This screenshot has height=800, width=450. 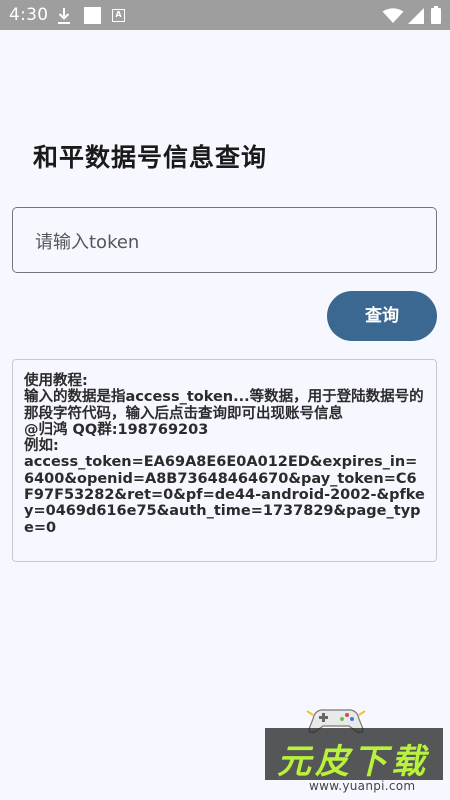 I want to click on wifi-icon, so click(x=393, y=15).